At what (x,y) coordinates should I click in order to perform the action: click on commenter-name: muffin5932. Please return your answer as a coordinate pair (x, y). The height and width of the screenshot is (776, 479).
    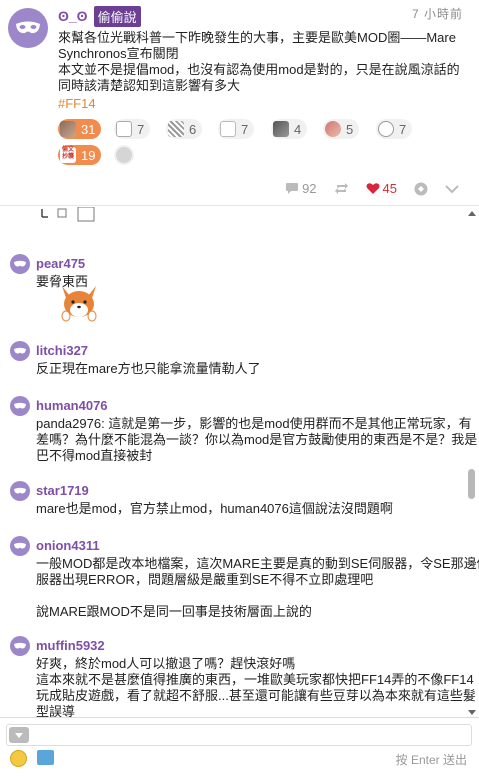
    Looking at the image, I should click on (70, 645).